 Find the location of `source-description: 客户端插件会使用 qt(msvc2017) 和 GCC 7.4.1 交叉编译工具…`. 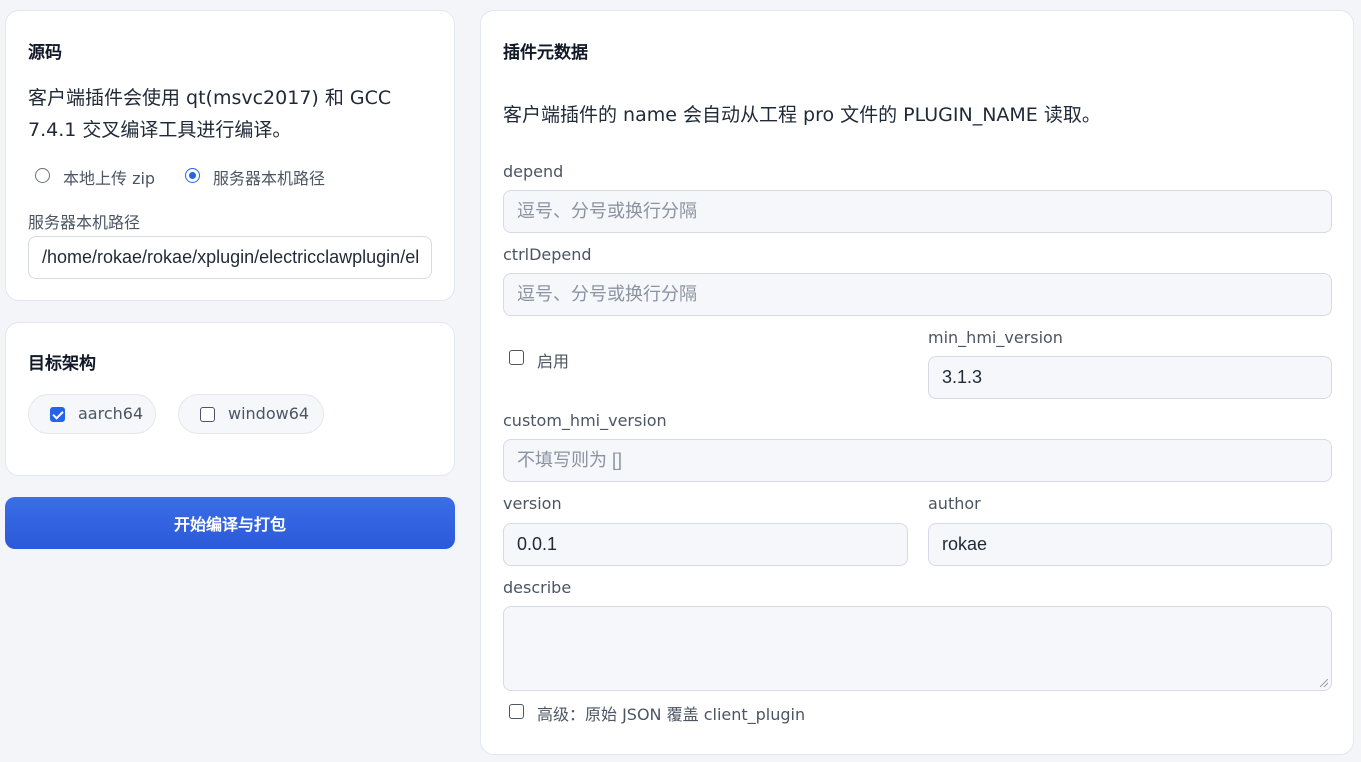

source-description: 客户端插件会使用 qt(msvc2017) 和 GCC 7.4.1 交叉编译工具… is located at coordinates (210, 114).